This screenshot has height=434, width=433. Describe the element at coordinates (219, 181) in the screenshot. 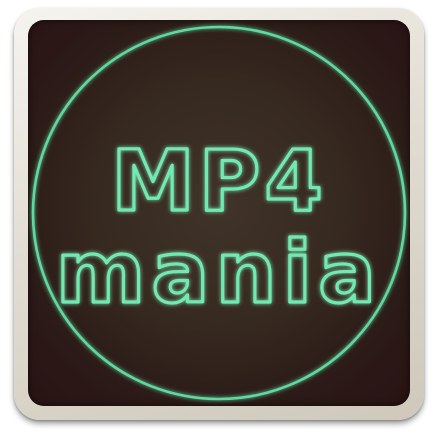

I see `logo-text-line1: MP4` at that location.